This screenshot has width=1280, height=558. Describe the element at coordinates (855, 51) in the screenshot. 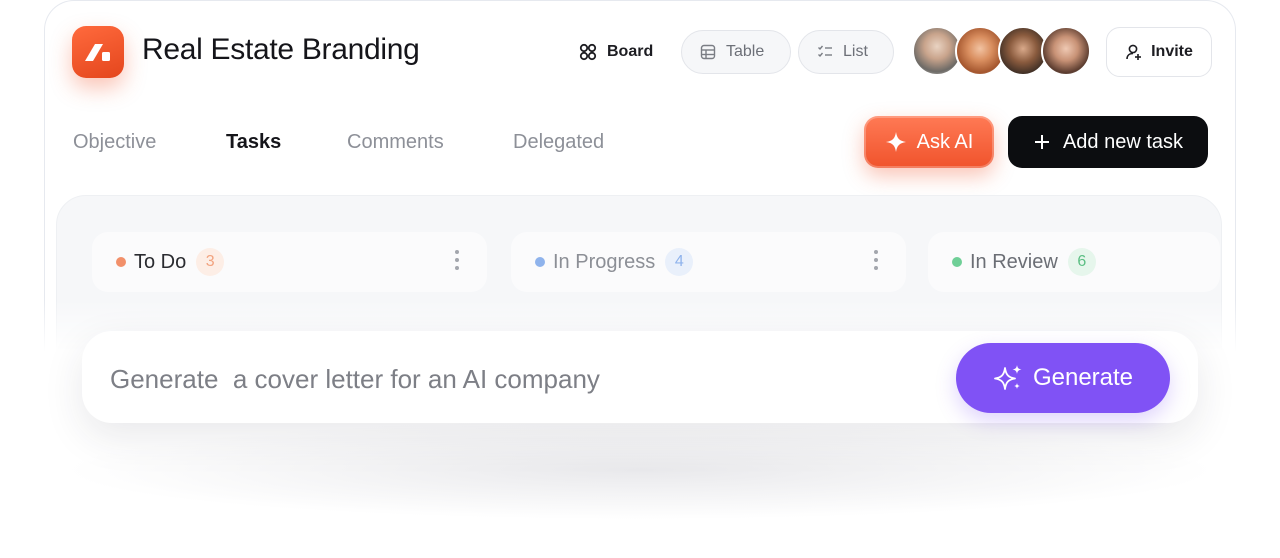

I see `view-list-label: List` at that location.